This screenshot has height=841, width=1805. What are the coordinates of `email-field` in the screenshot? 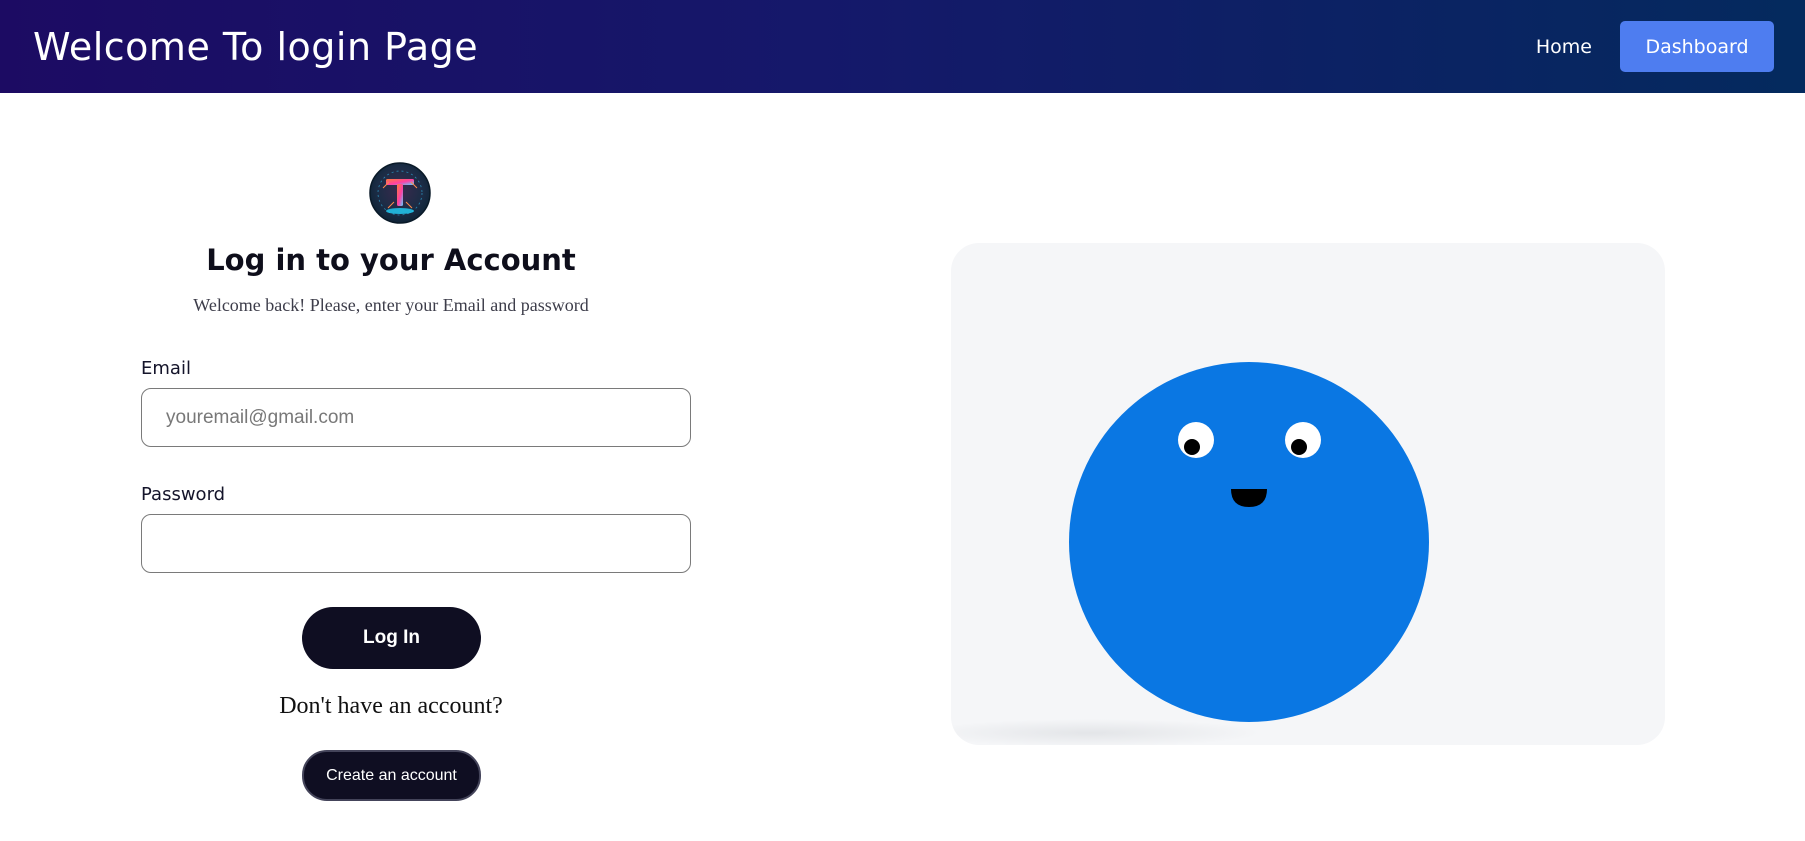 It's located at (416, 417).